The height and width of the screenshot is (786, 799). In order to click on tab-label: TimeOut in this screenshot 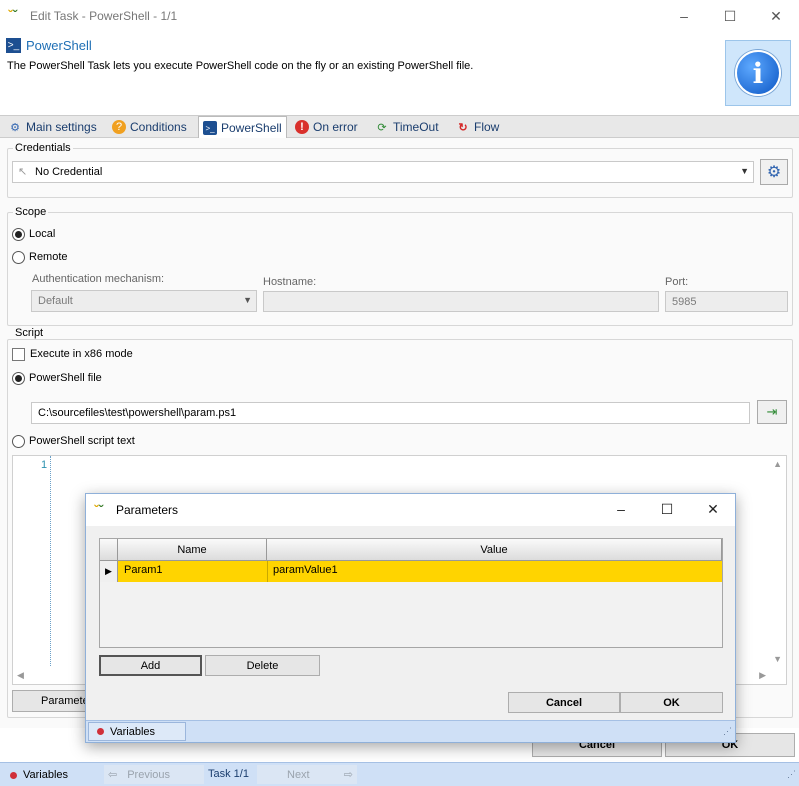, I will do `click(416, 127)`.